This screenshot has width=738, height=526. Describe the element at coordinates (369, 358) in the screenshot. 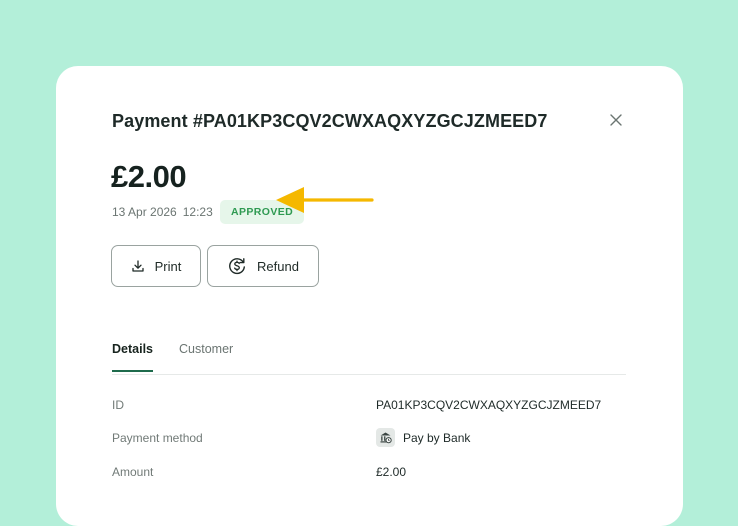

I see `tab-bar: Details Customer` at that location.